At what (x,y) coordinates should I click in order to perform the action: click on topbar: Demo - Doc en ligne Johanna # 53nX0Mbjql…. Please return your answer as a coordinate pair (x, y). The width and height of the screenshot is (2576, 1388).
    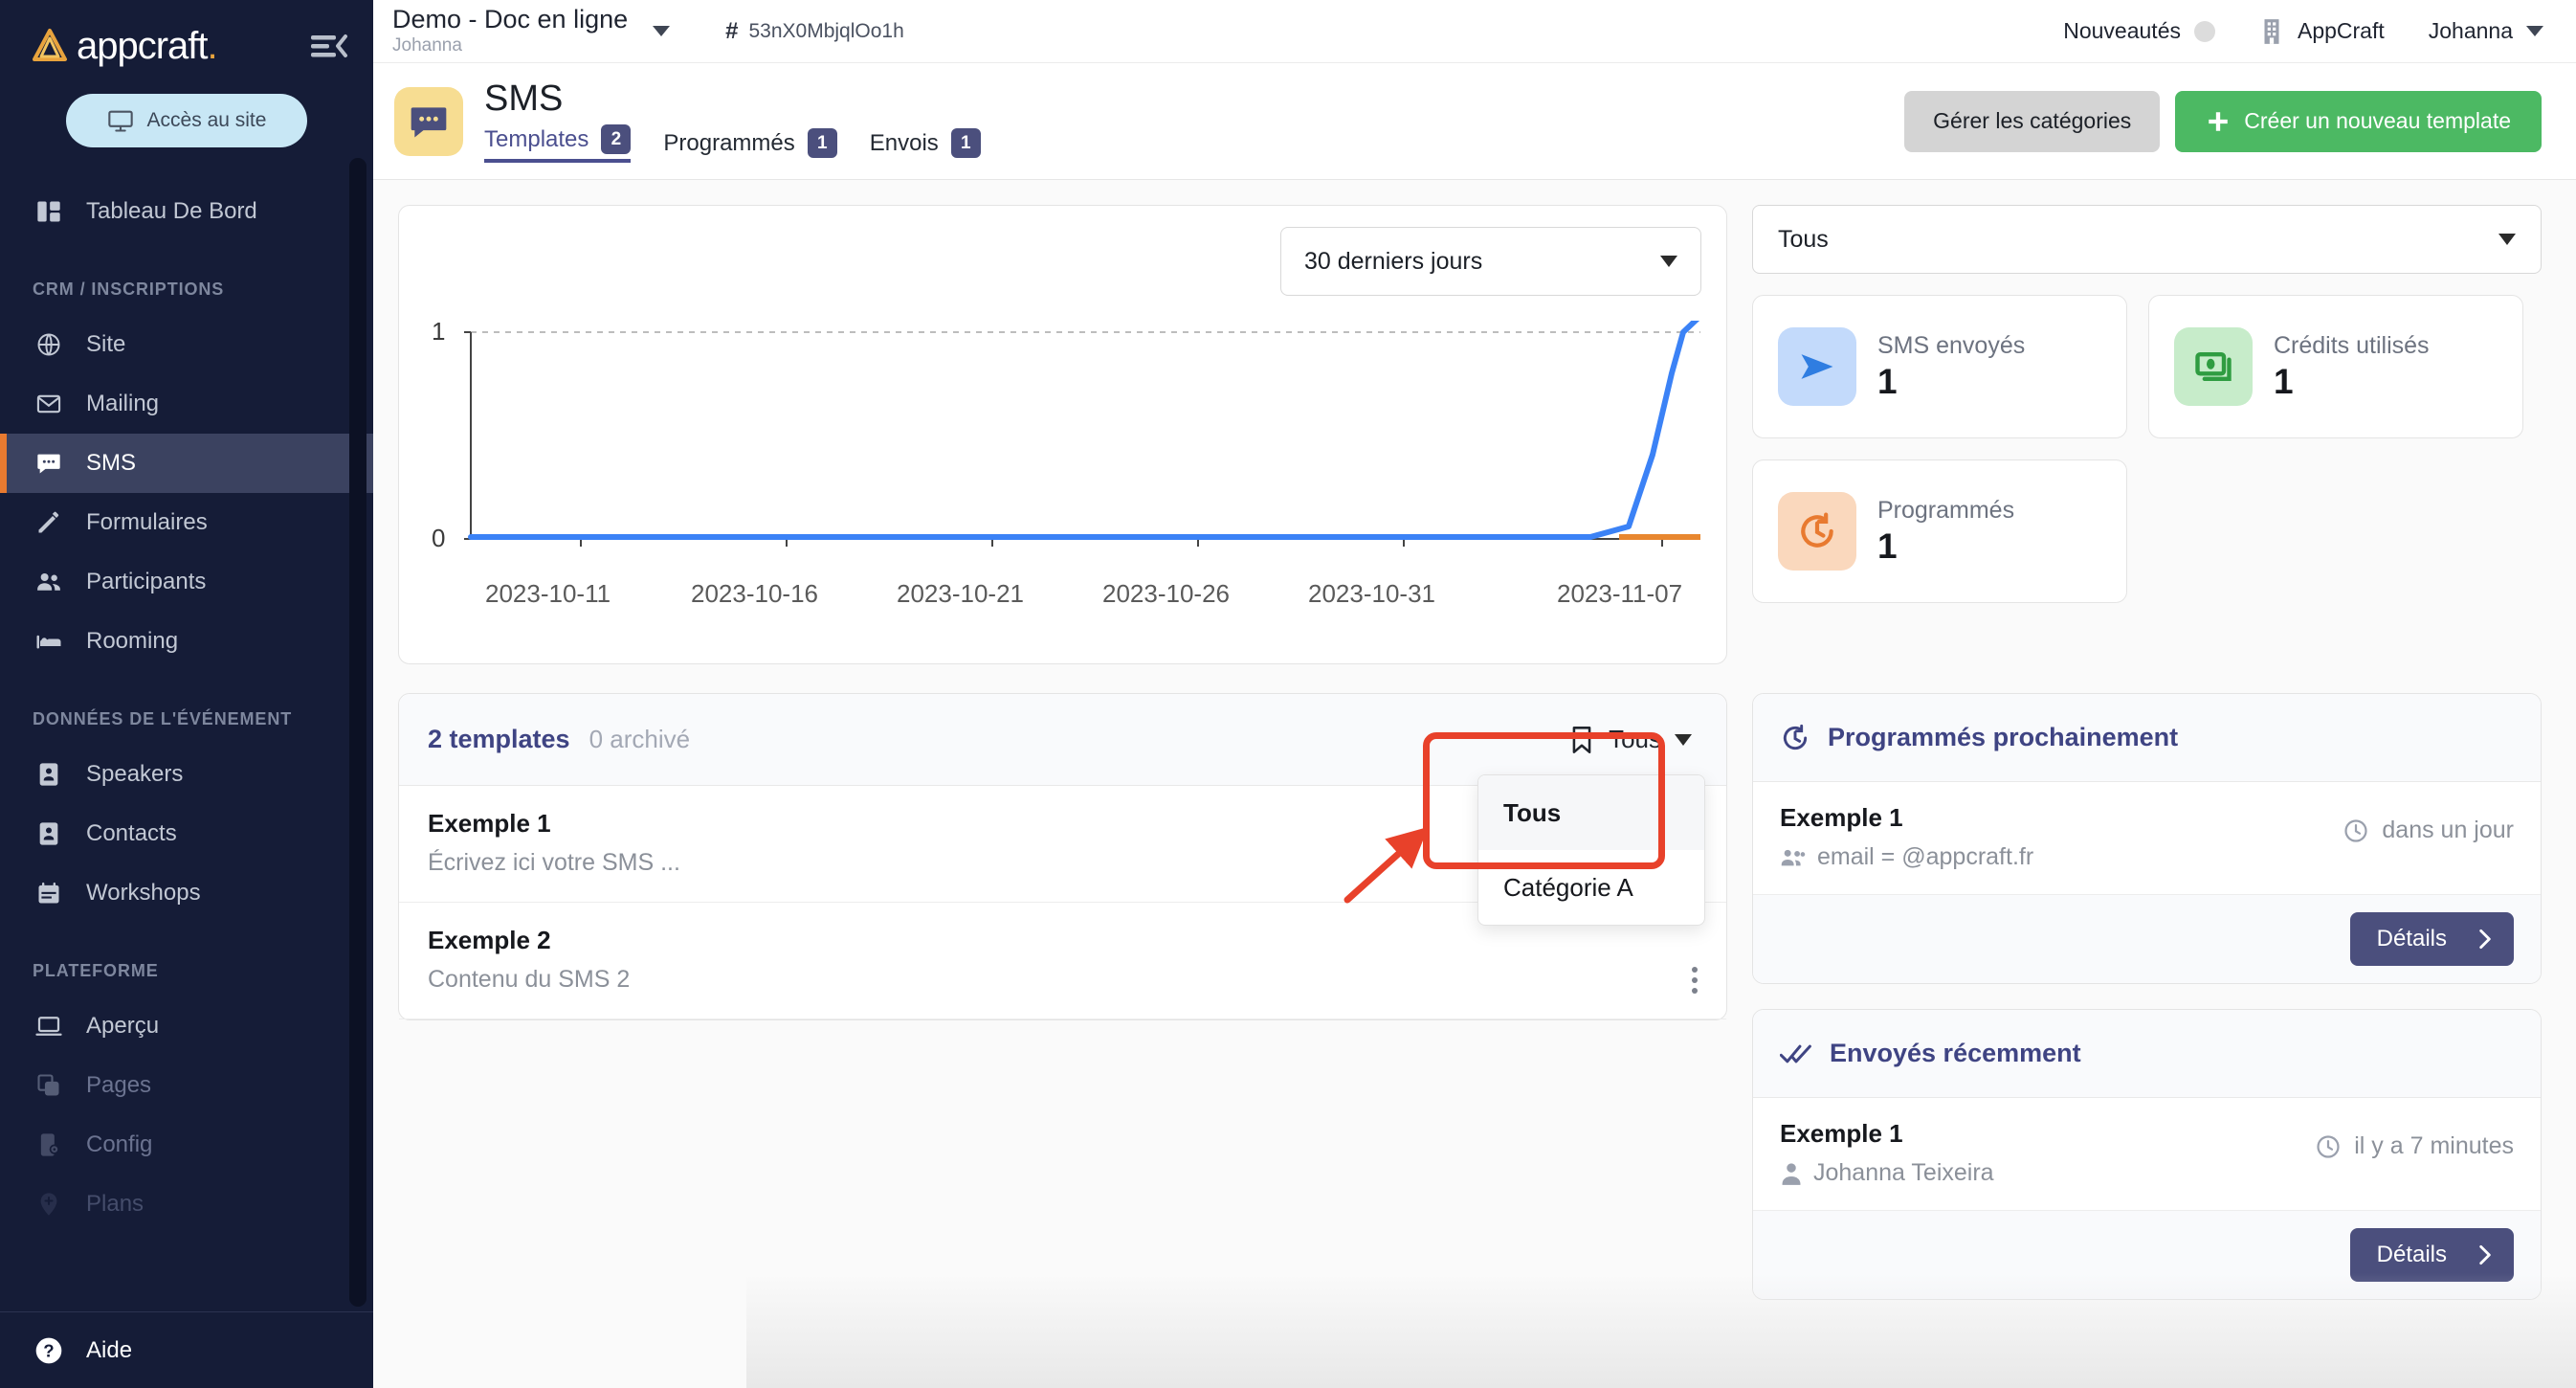
    Looking at the image, I should click on (1474, 31).